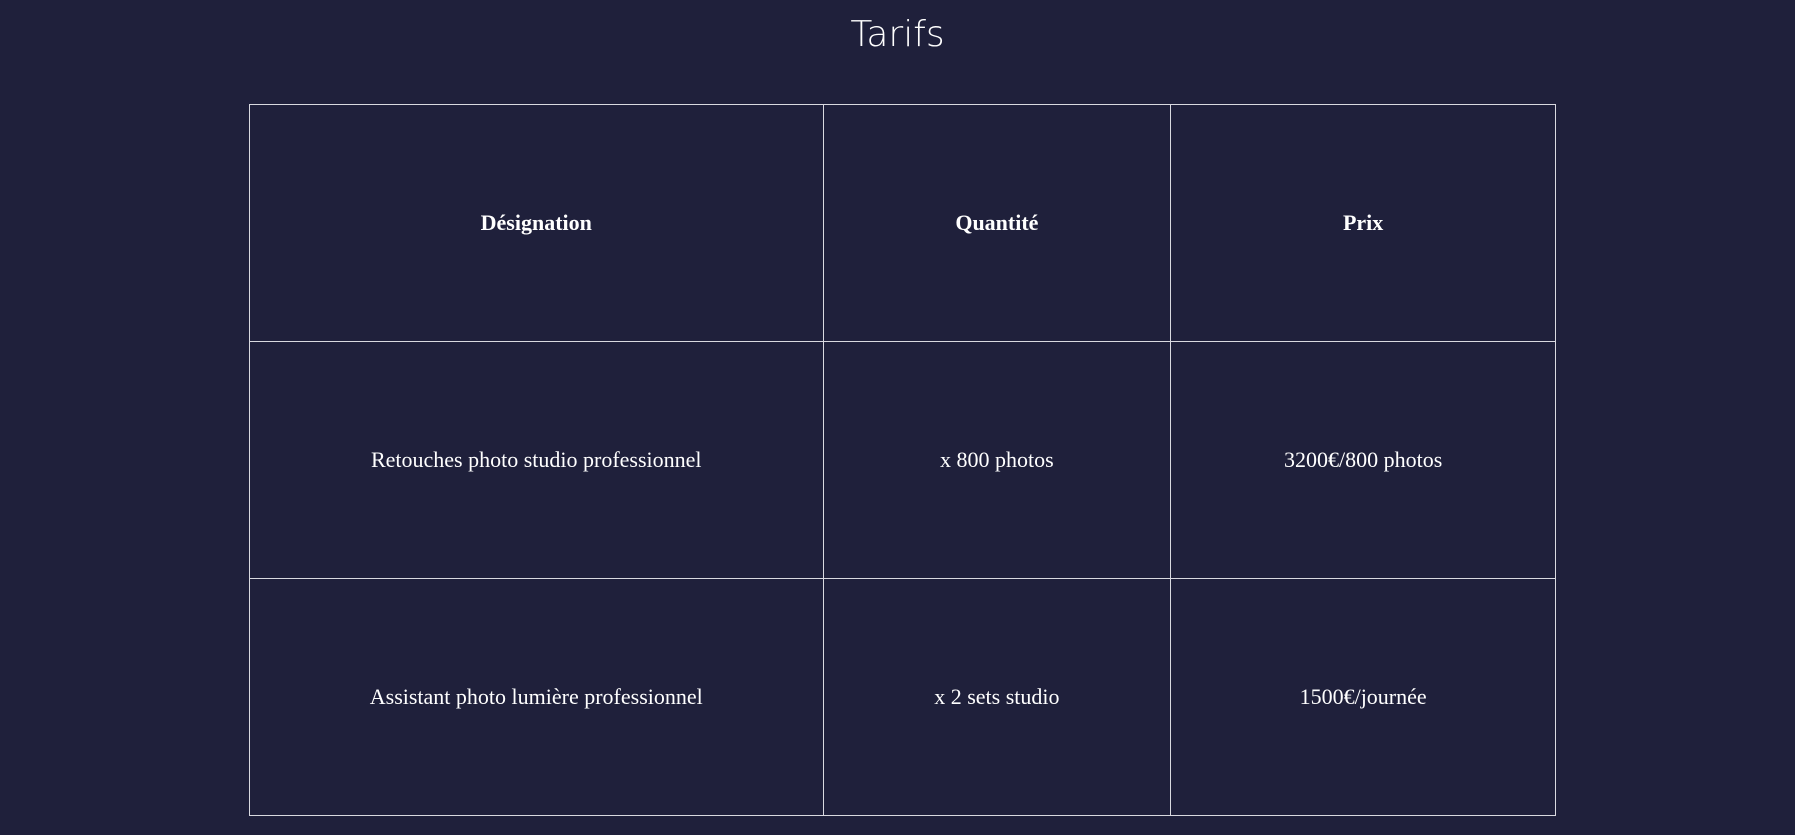  What do you see at coordinates (1363, 460) in the screenshot?
I see `cell-prix: 3200€/800 photos` at bounding box center [1363, 460].